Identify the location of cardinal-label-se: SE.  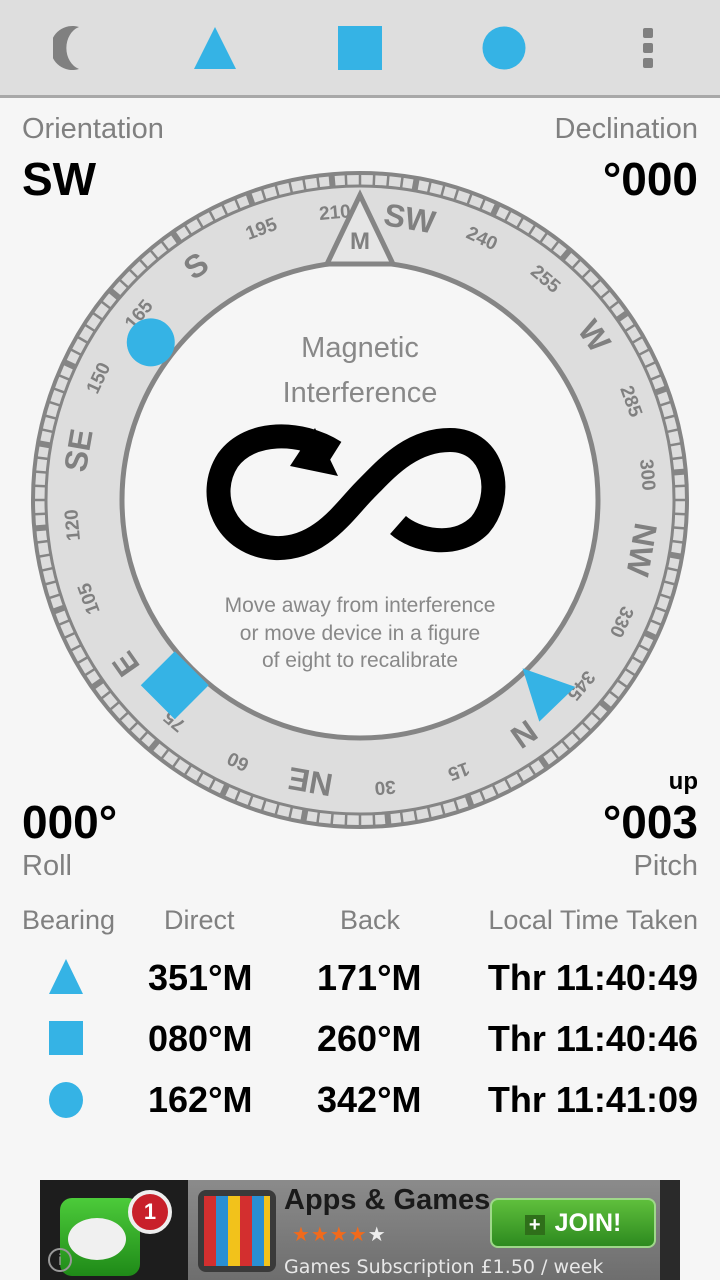
(78, 450).